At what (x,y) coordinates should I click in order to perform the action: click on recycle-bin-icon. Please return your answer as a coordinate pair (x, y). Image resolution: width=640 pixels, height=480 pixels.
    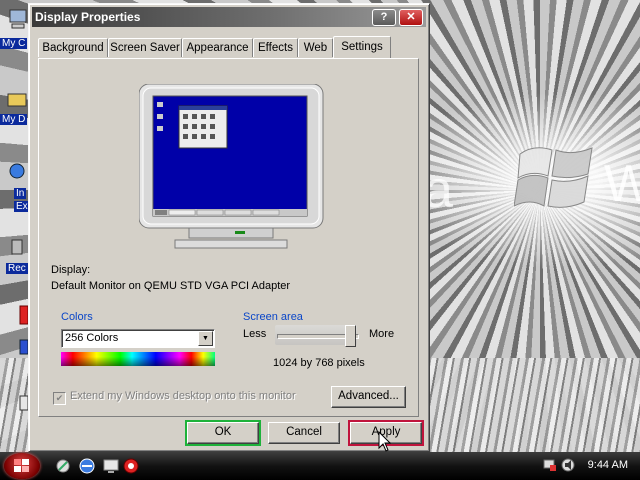
    Looking at the image, I should click on (17, 247).